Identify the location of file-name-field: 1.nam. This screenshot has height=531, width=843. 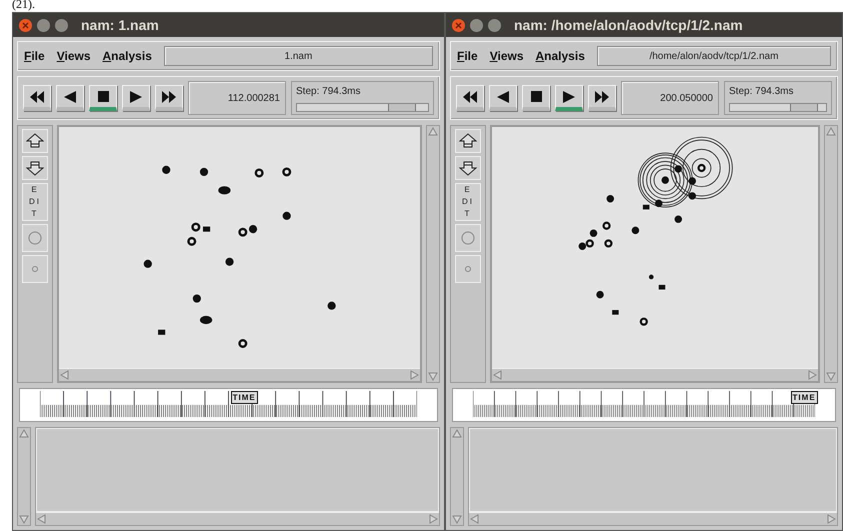
(298, 56).